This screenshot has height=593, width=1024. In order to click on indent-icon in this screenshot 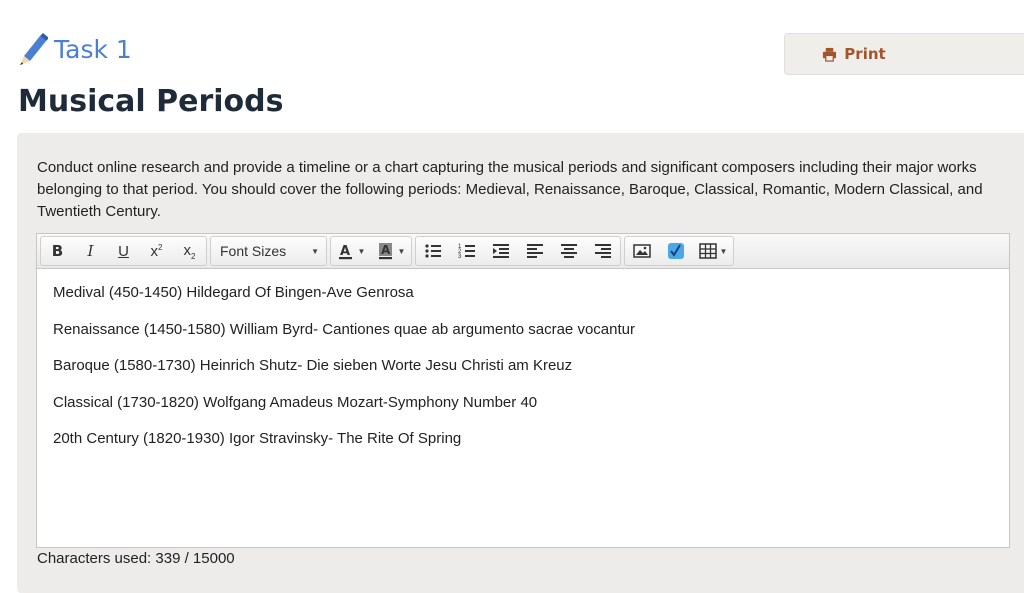, I will do `click(501, 251)`.